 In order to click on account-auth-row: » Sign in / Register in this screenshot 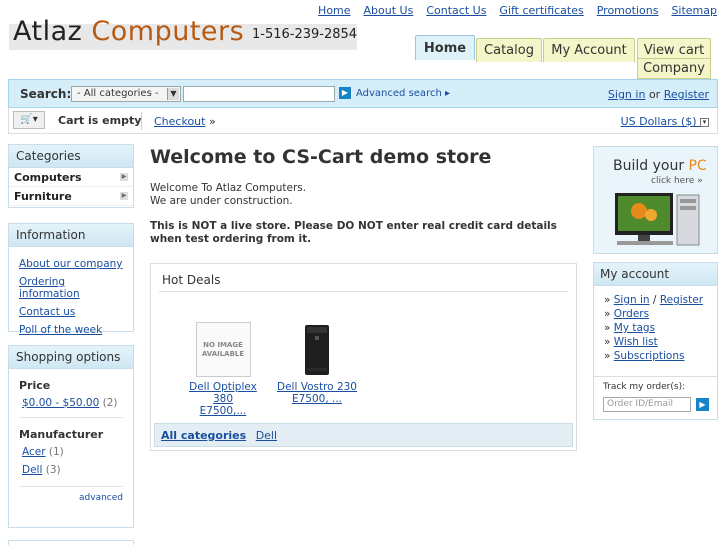, I will do `click(660, 300)`.